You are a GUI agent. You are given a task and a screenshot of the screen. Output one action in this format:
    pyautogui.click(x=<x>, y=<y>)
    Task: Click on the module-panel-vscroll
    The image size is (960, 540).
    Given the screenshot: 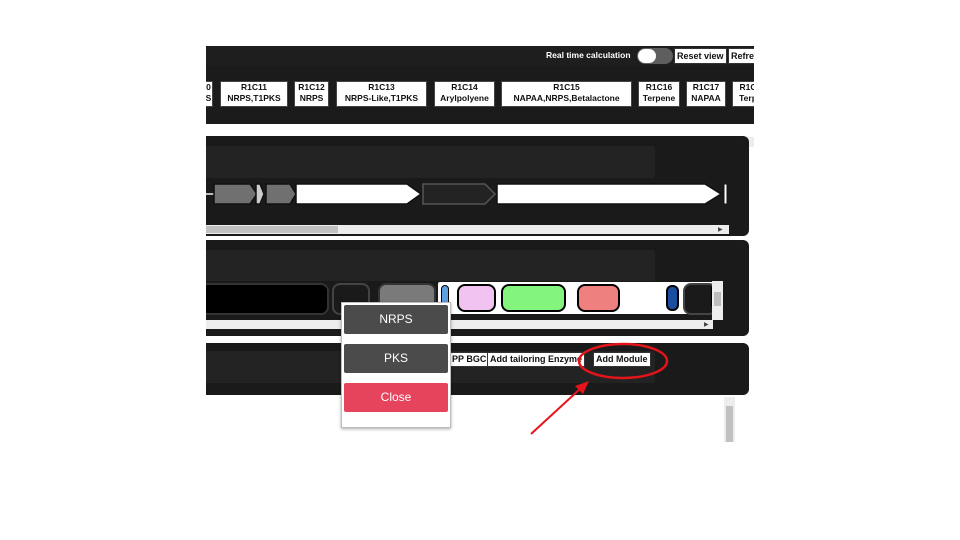 What is the action you would take?
    pyautogui.click(x=717, y=300)
    